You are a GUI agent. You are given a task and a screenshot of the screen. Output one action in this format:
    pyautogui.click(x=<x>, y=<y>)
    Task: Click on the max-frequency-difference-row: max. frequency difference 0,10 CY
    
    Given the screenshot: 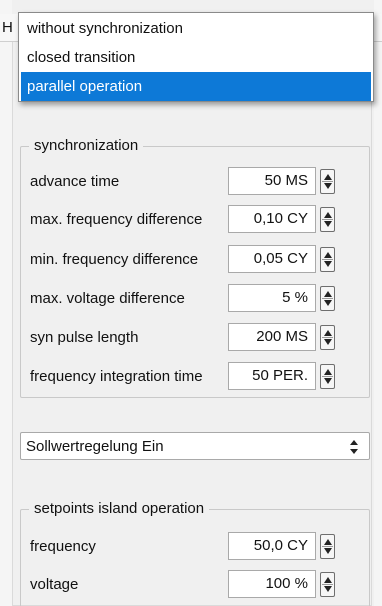 What is the action you would take?
    pyautogui.click(x=195, y=219)
    